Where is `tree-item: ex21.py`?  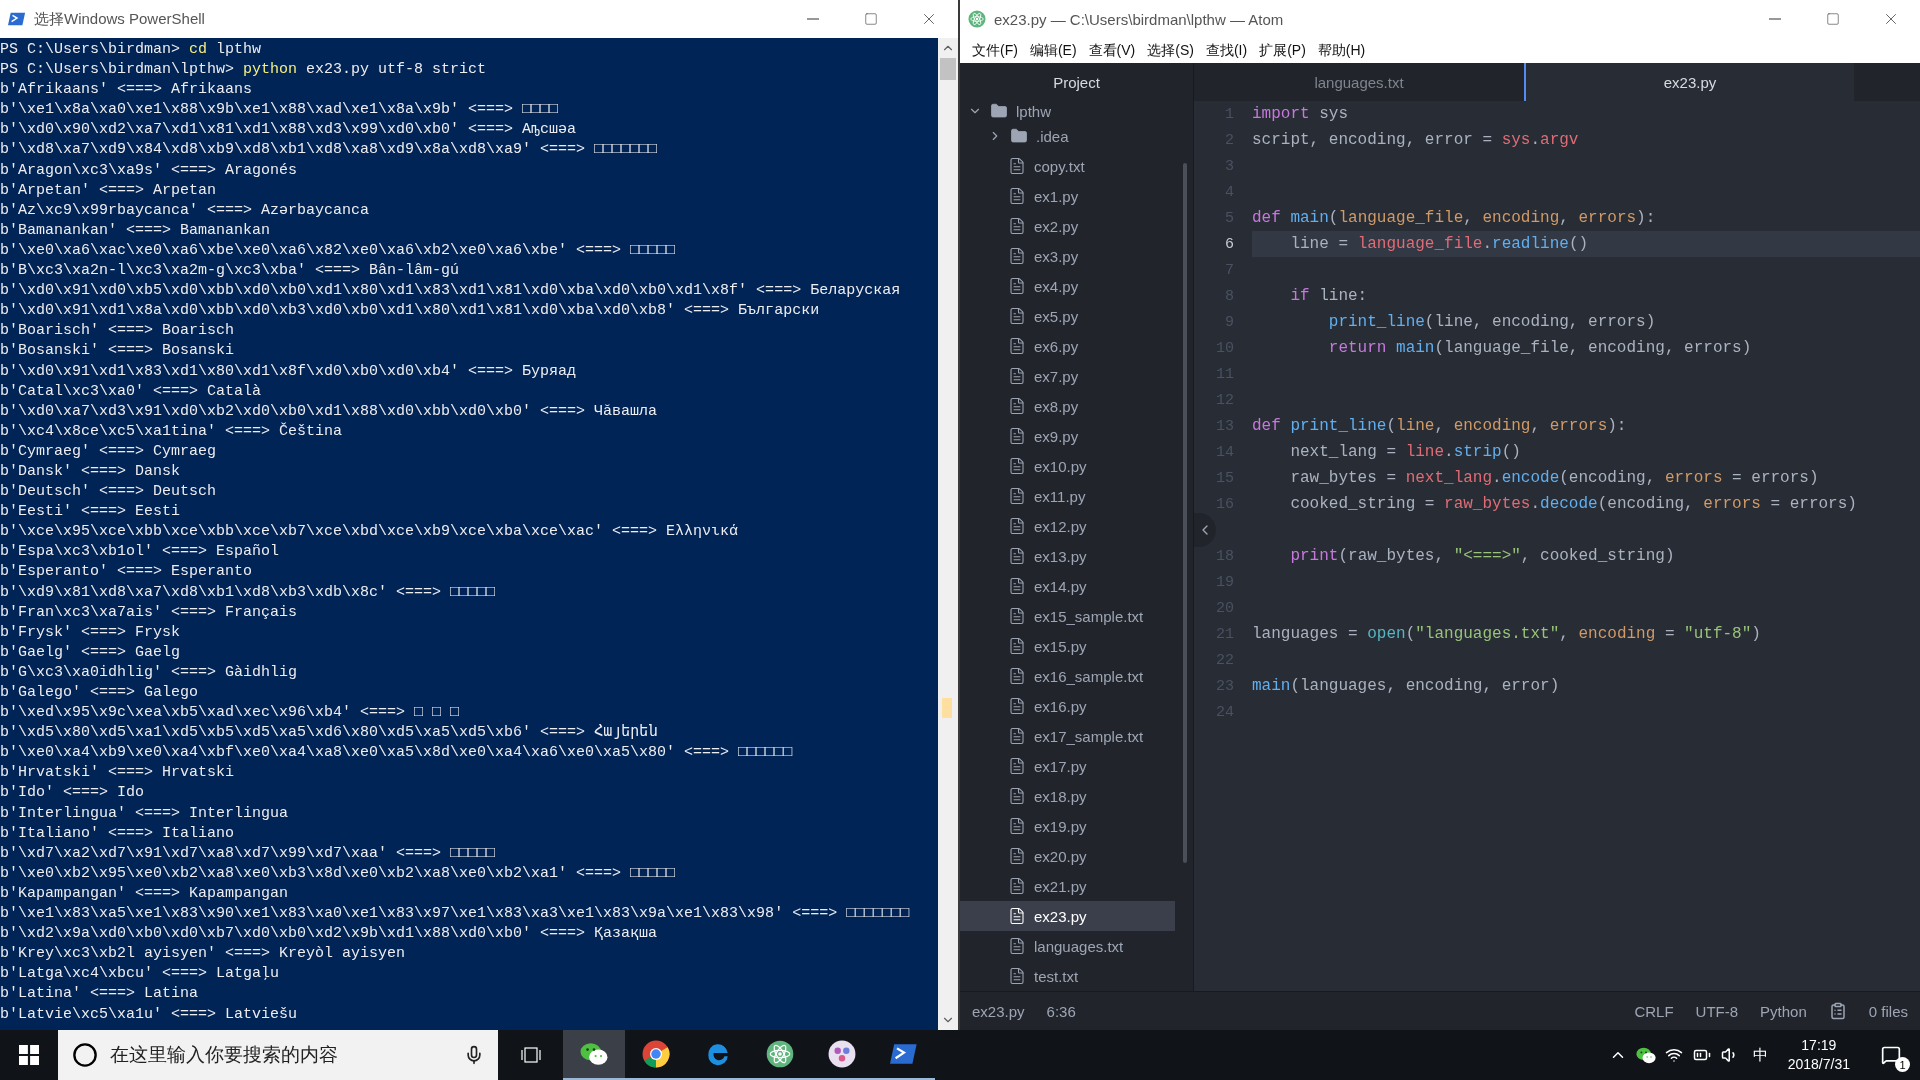
tree-item: ex21.py is located at coordinates (1067, 886).